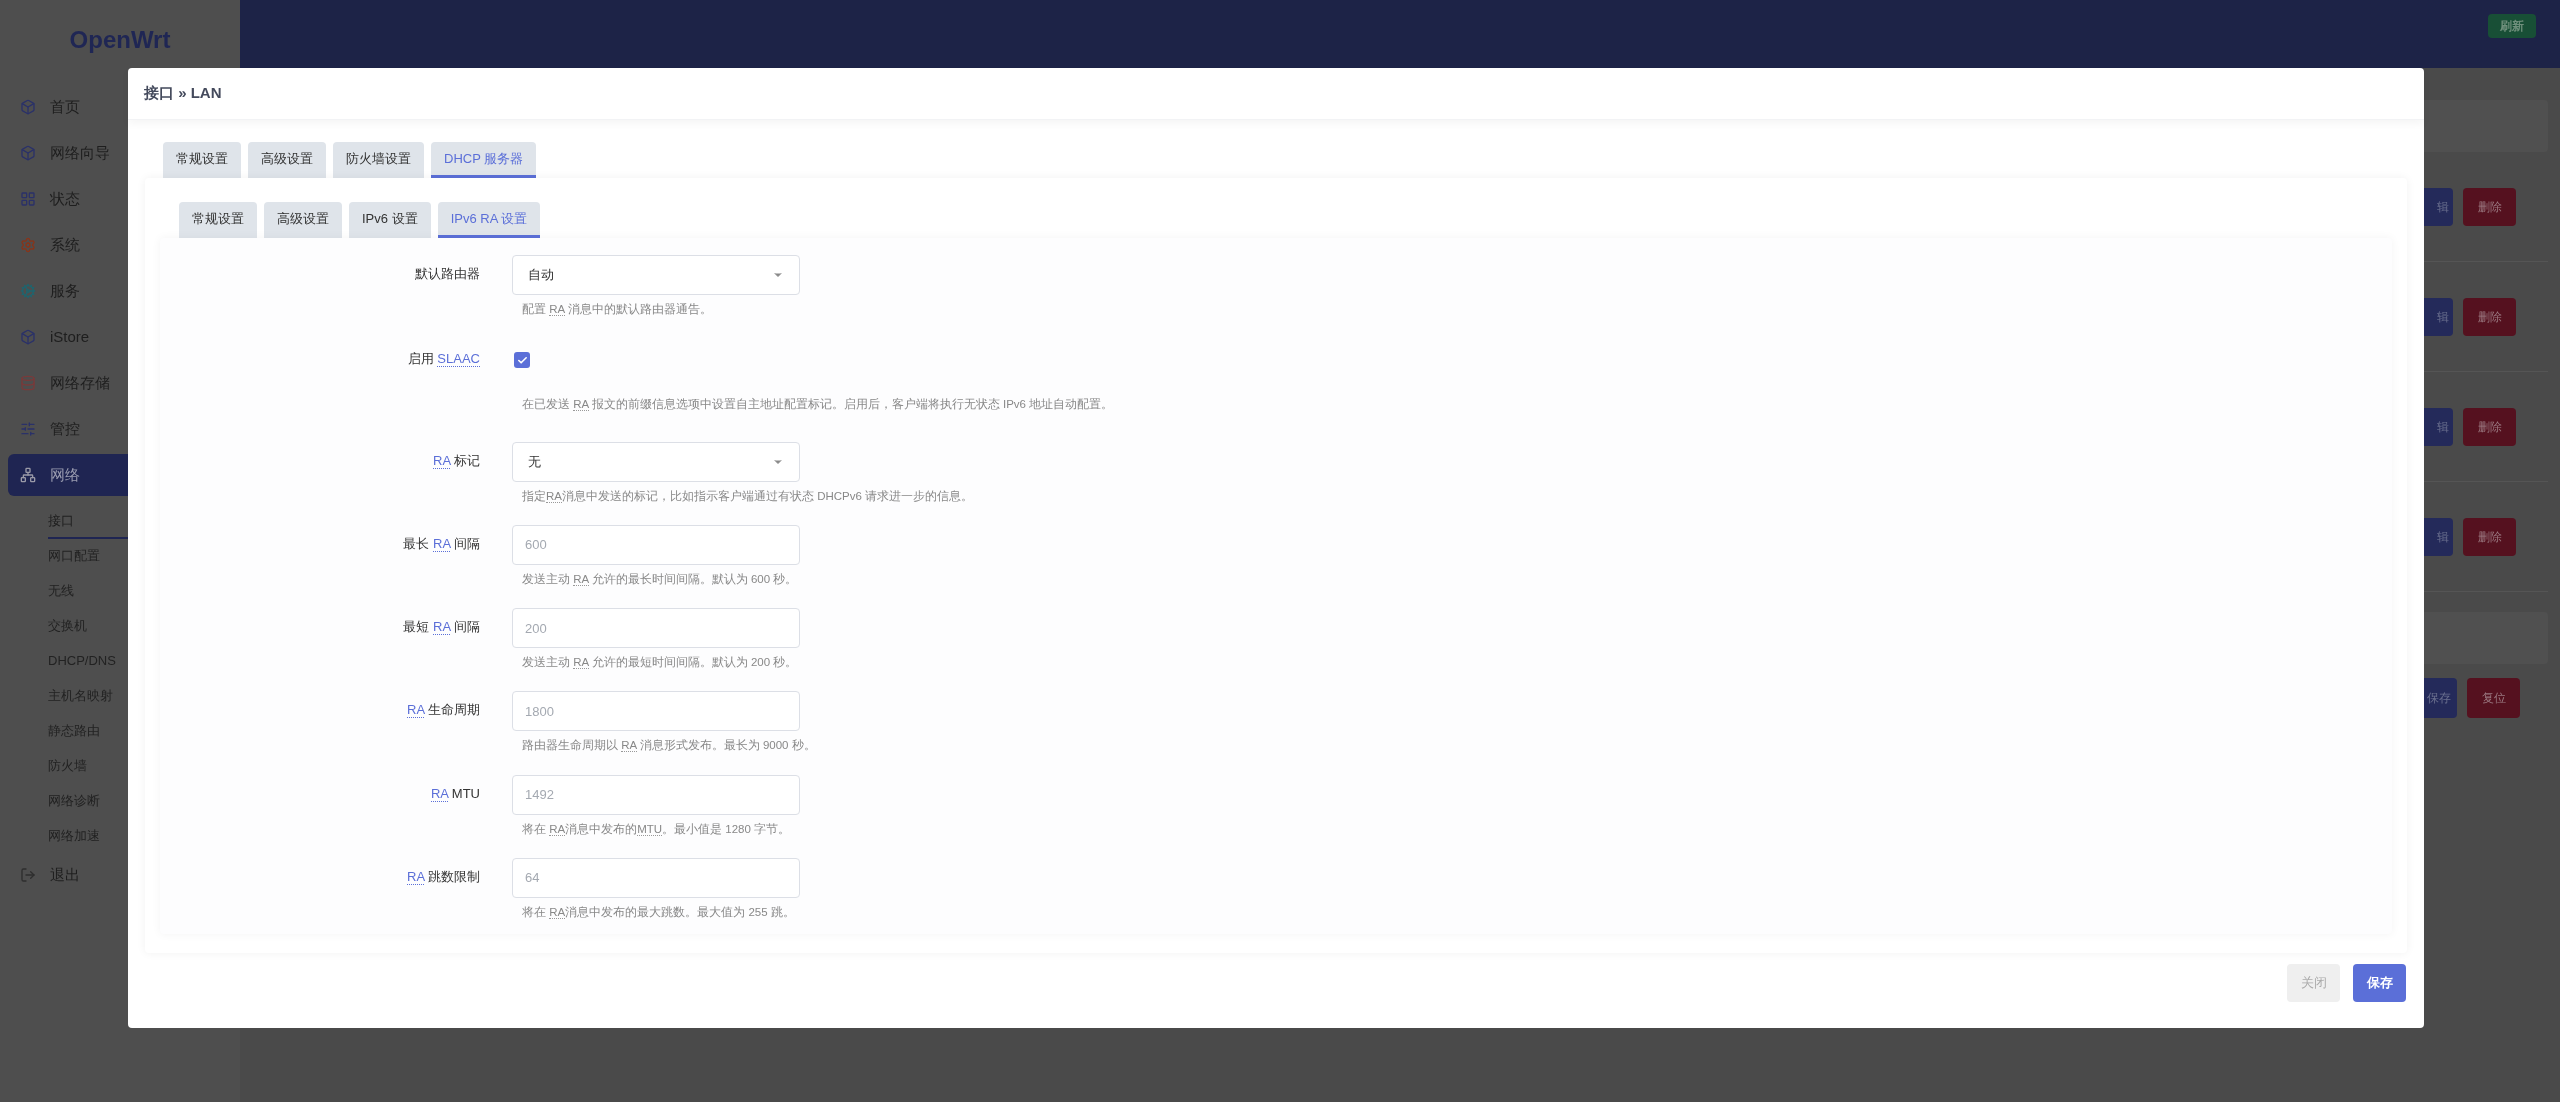 The width and height of the screenshot is (2560, 1102). I want to click on input-field: 1492, so click(656, 794).